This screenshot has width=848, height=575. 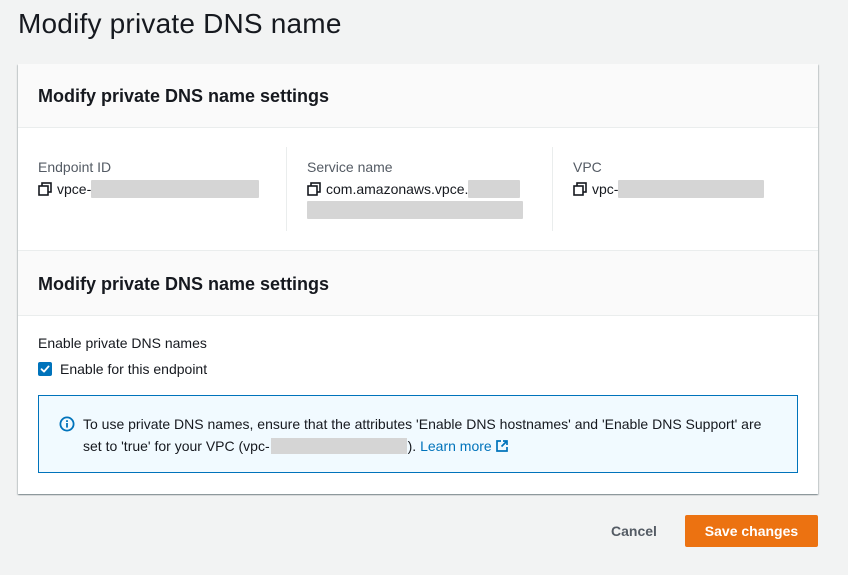 I want to click on vpc-column: VPC vpc-, so click(x=675, y=189).